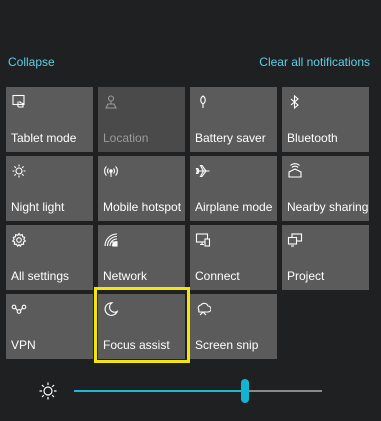  I want to click on brightness-slider-fill, so click(160, 391).